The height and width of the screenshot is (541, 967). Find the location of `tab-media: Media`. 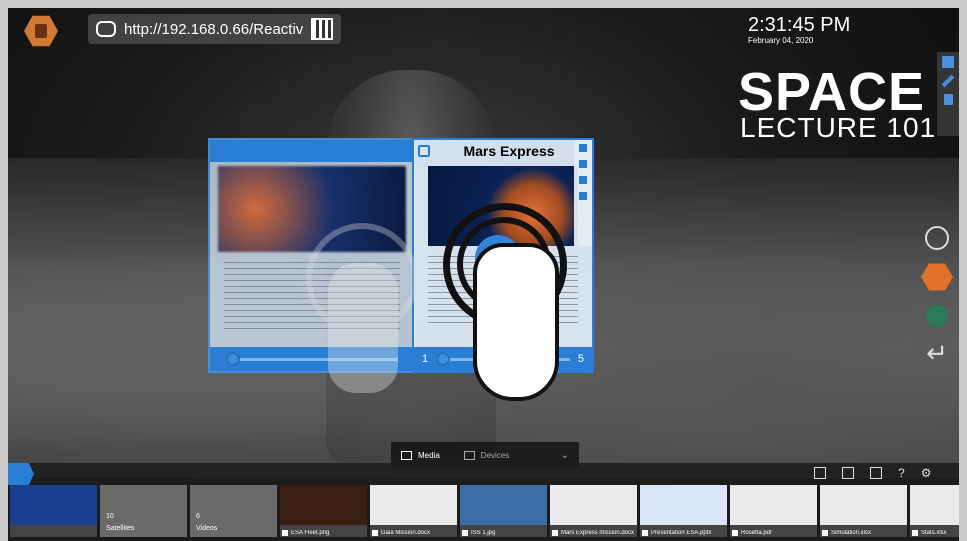

tab-media: Media is located at coordinates (420, 455).